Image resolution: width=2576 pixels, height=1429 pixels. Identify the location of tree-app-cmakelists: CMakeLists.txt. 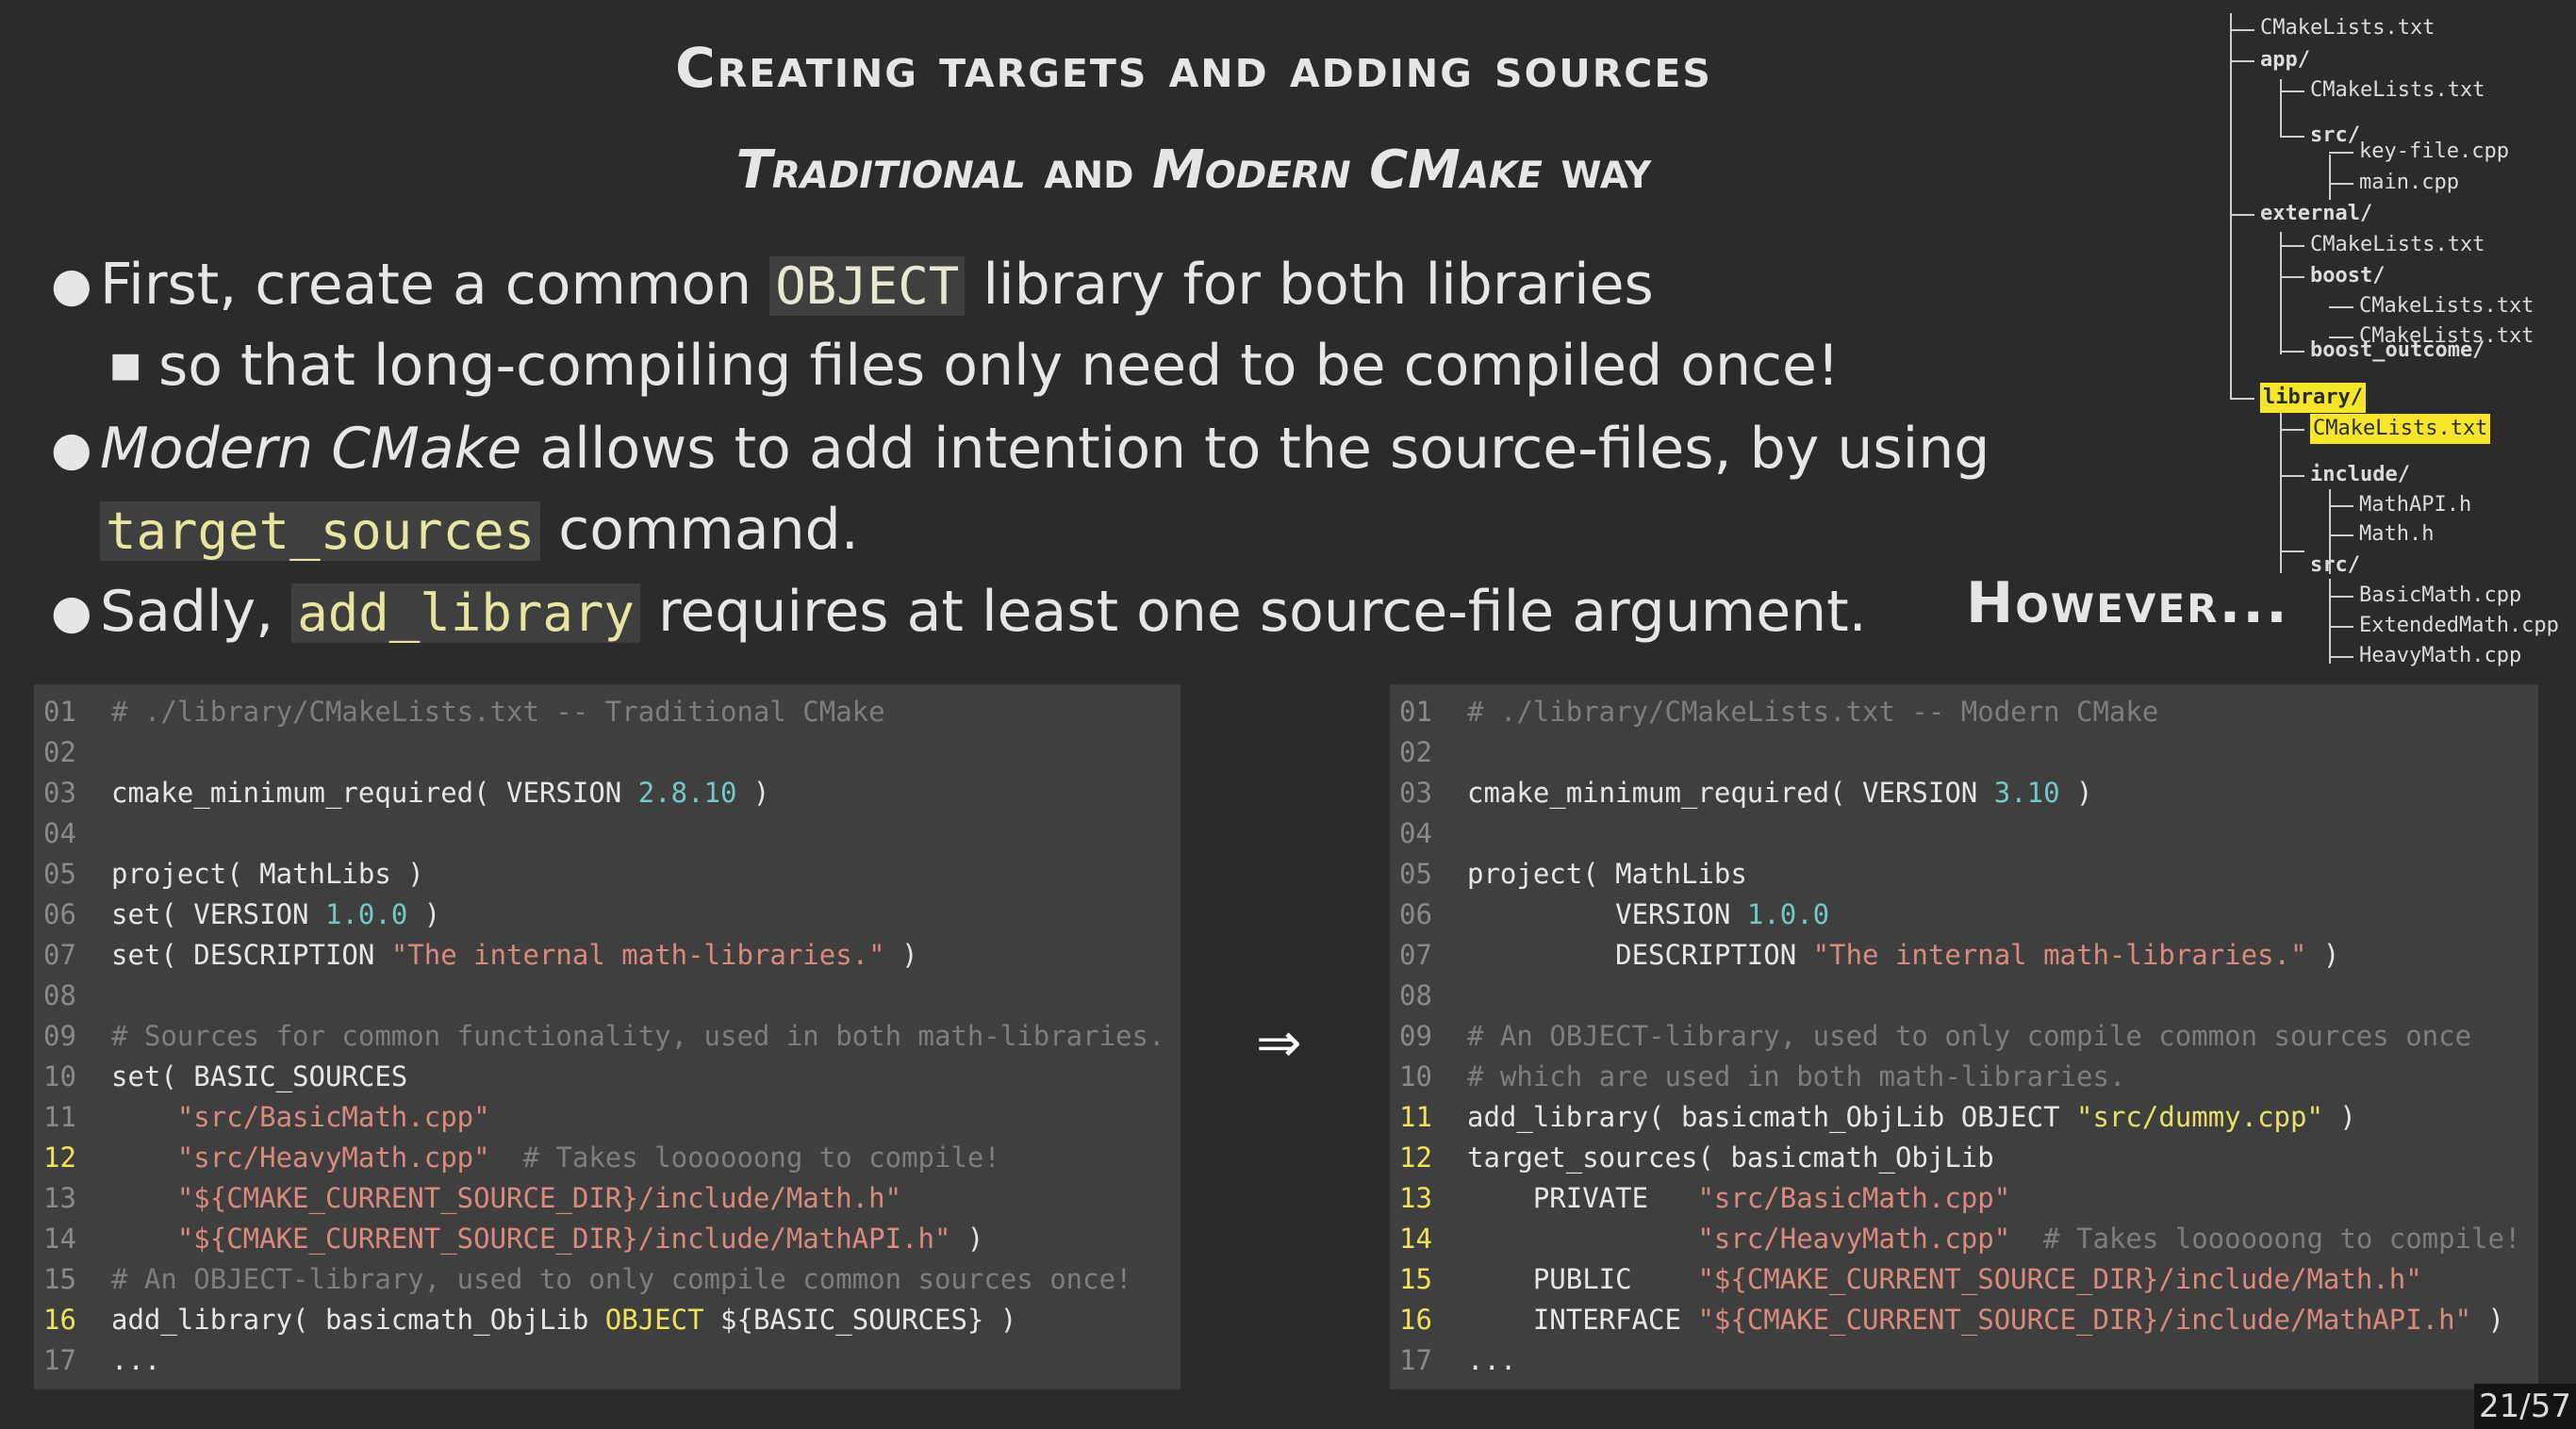
(2397, 90).